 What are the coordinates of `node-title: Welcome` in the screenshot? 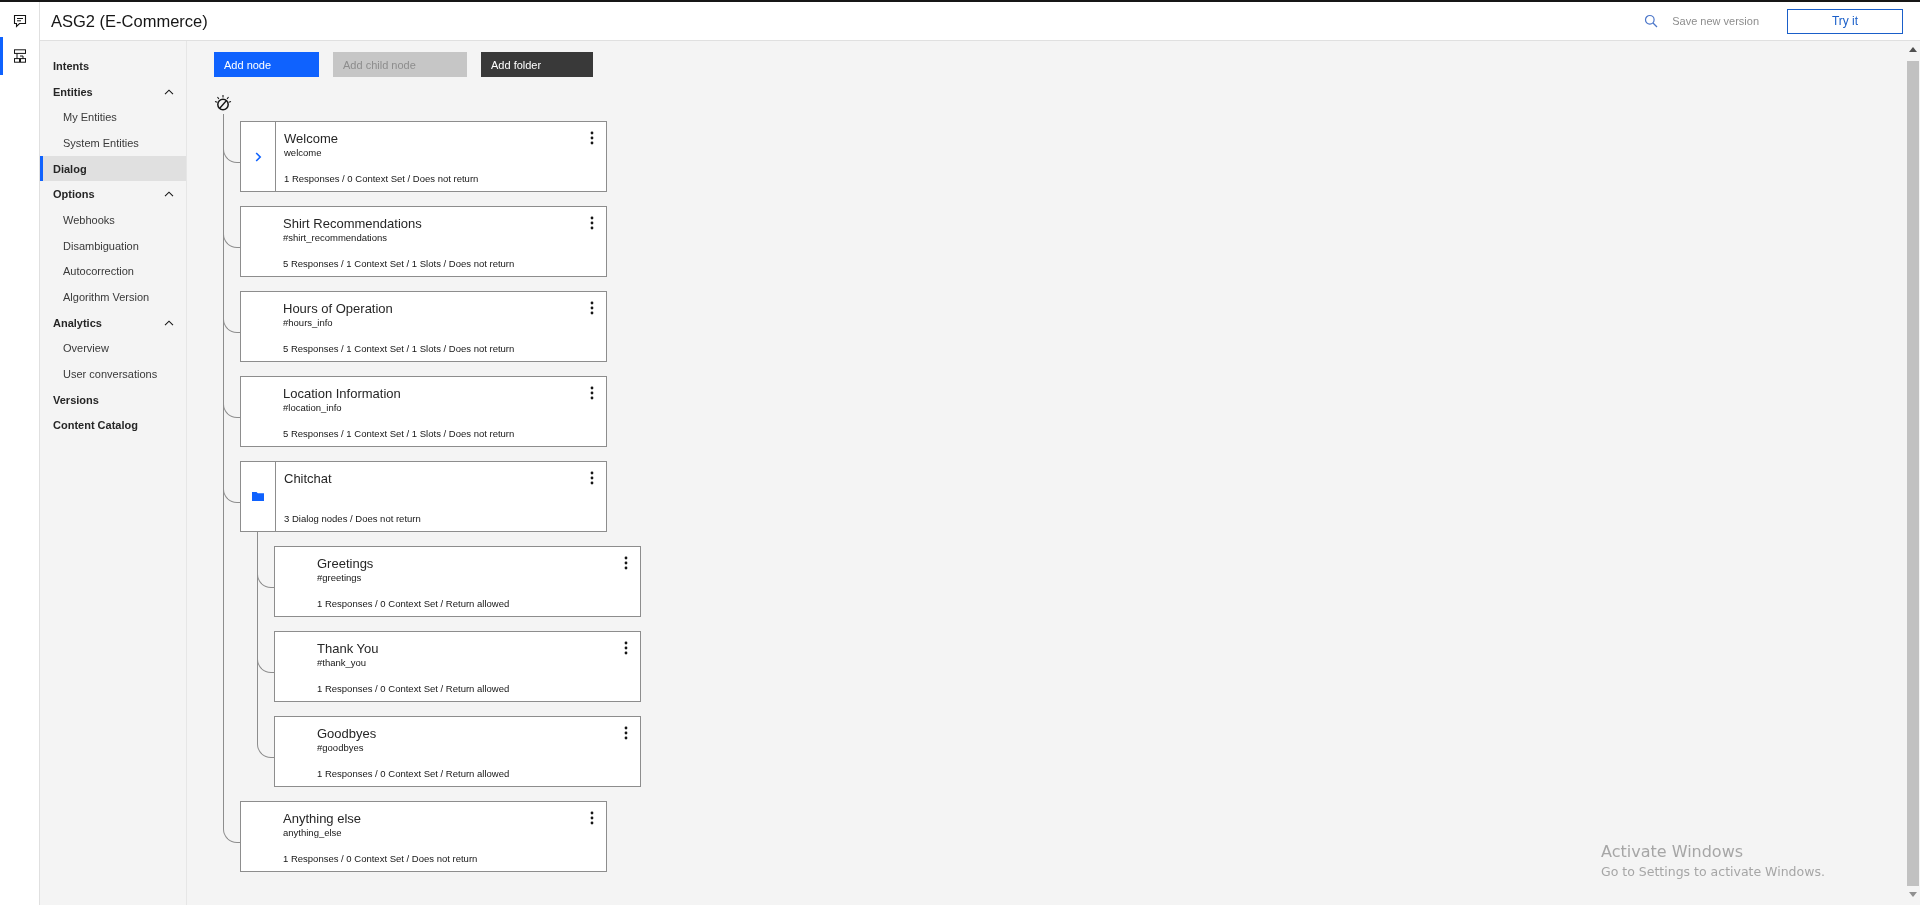 It's located at (311, 138).